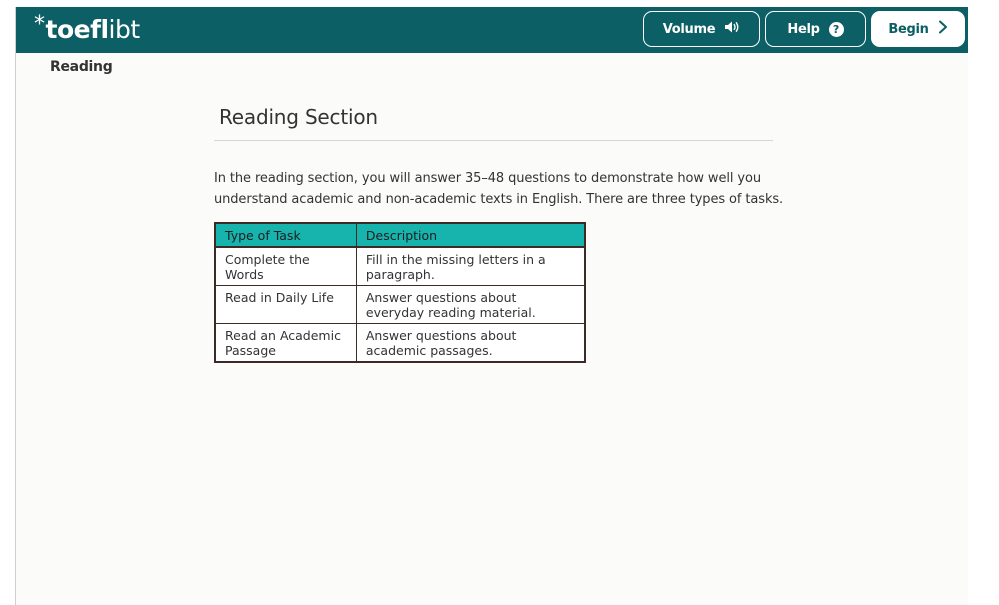 This screenshot has height=605, width=999. I want to click on chevron-right-icon, so click(943, 29).